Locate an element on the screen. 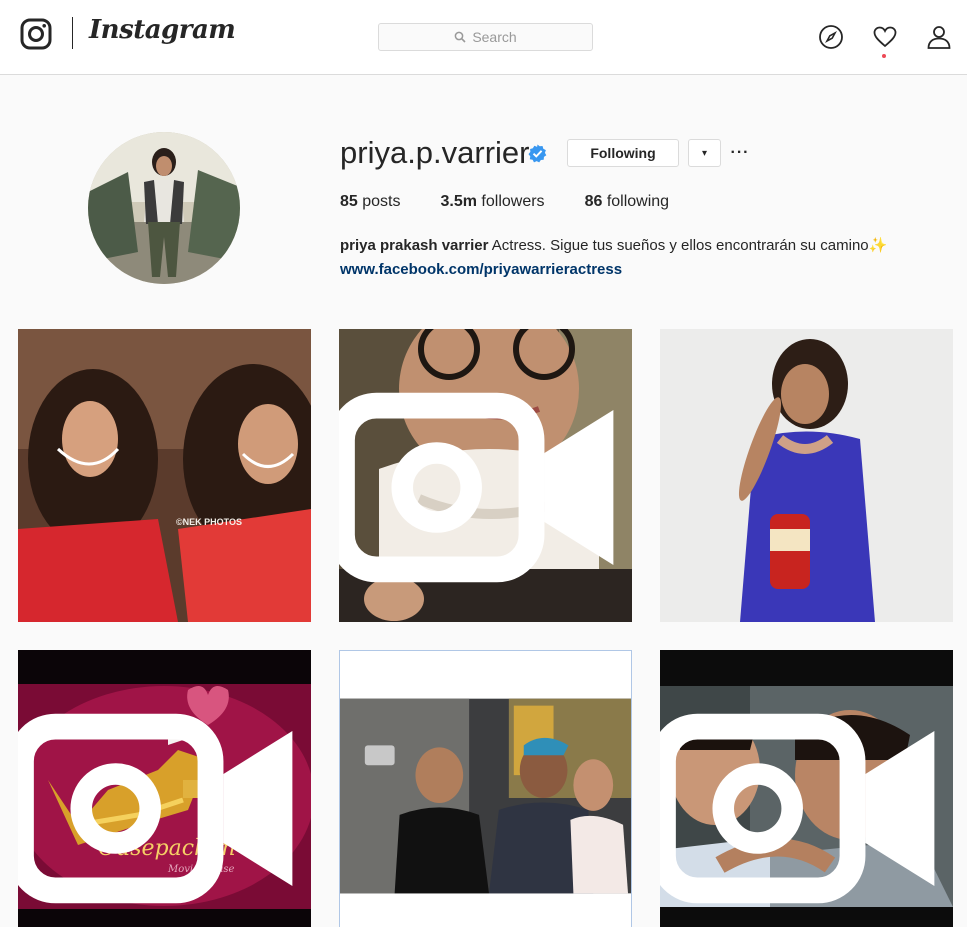 Image resolution: width=967 pixels, height=927 pixels. notification-dot is located at coordinates (884, 56).